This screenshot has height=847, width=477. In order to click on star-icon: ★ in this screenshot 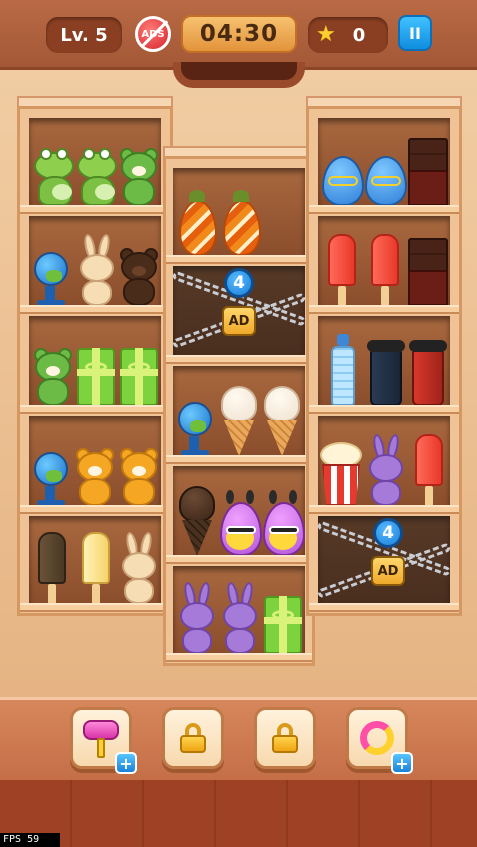, I will do `click(326, 34)`.